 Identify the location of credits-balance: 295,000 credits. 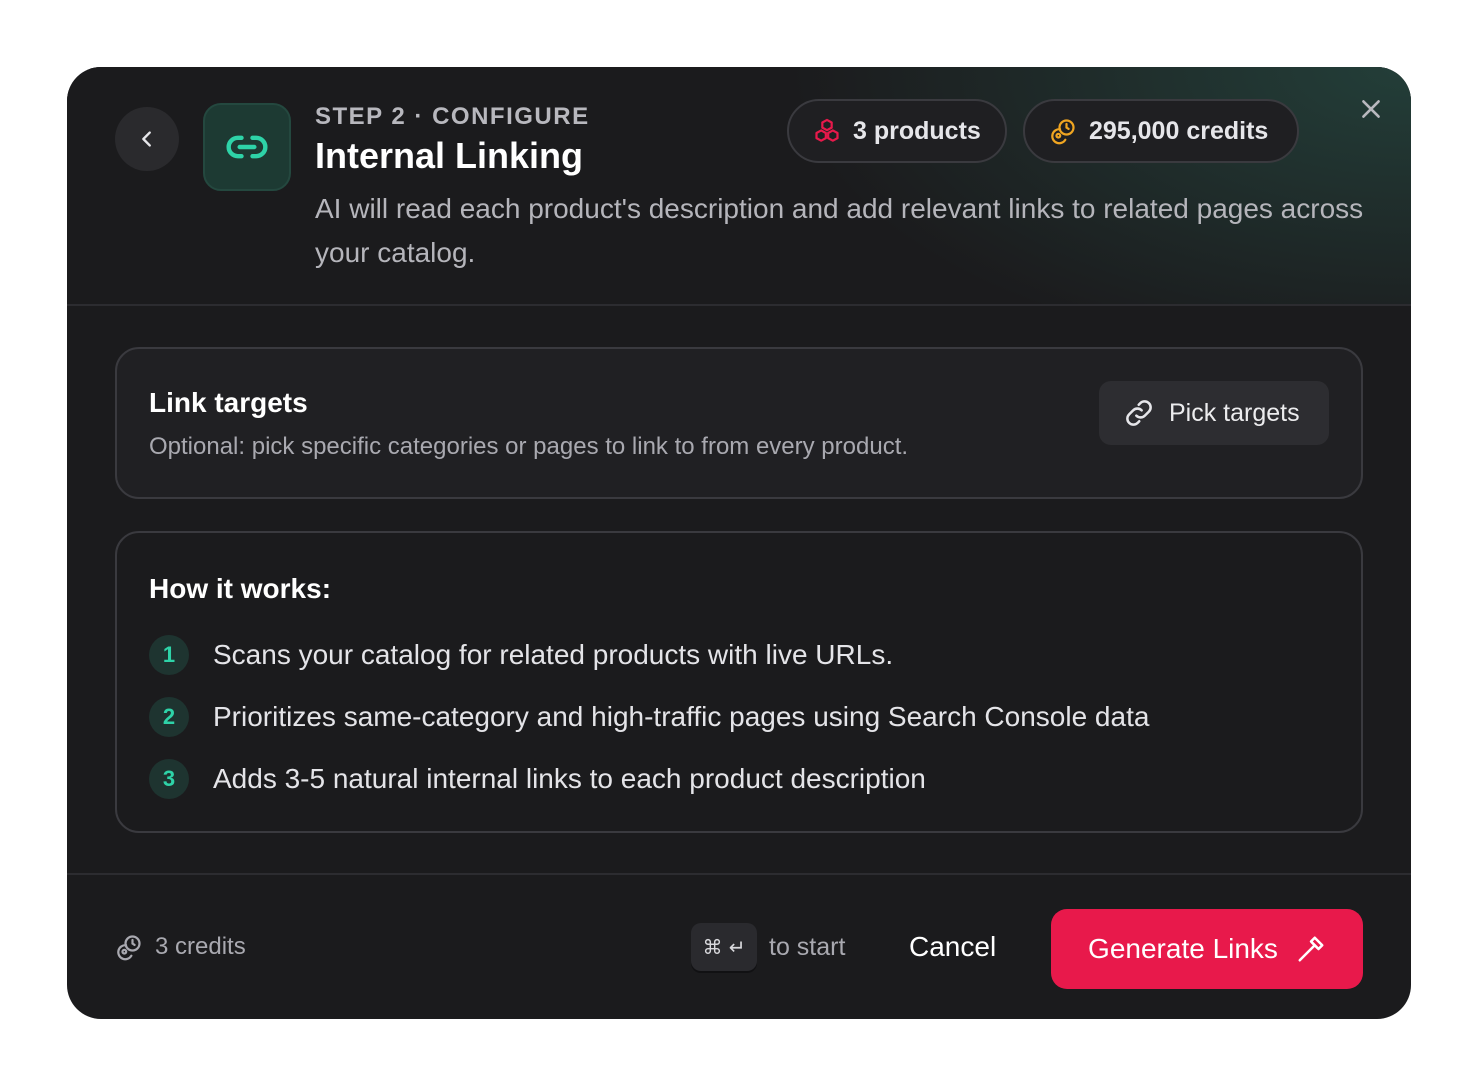
(1179, 130).